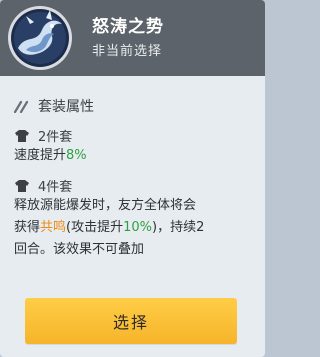  I want to click on selection-status: 非当前选择, so click(127, 51).